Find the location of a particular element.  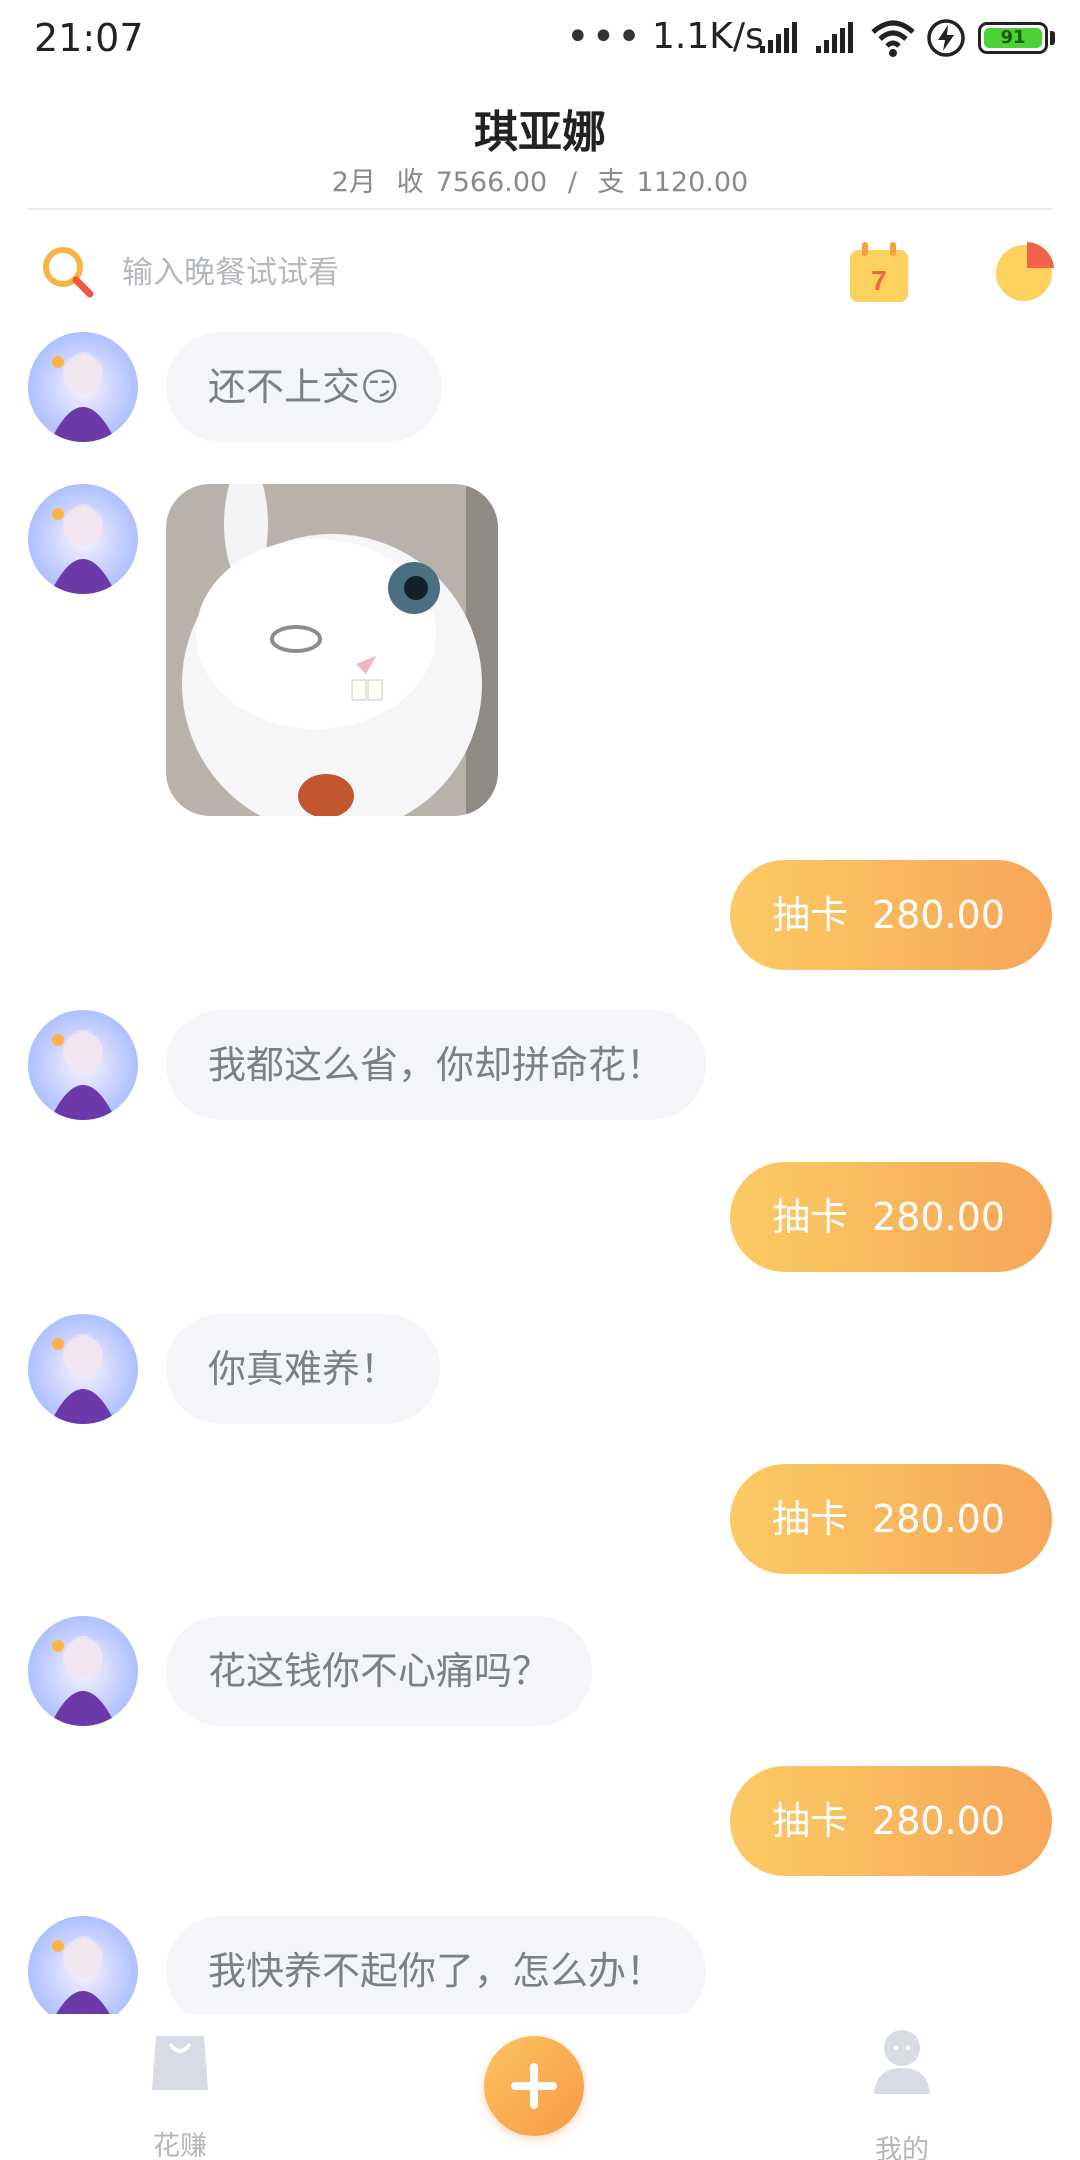

more-dots-icon: ••• is located at coordinates (604, 37).